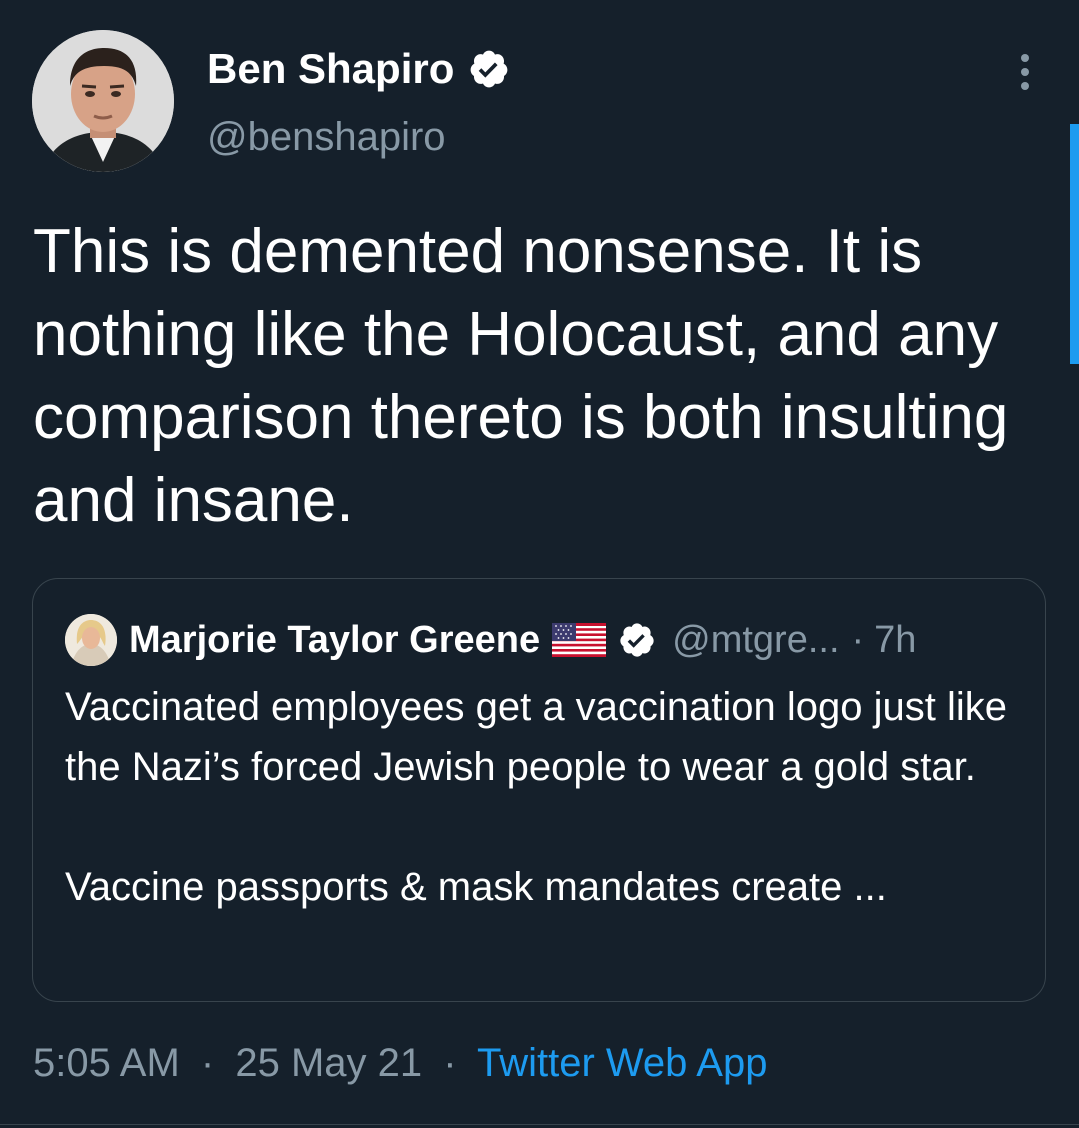 The width and height of the screenshot is (1079, 1128). I want to click on quoted-verified-badge-icon, so click(637, 640).